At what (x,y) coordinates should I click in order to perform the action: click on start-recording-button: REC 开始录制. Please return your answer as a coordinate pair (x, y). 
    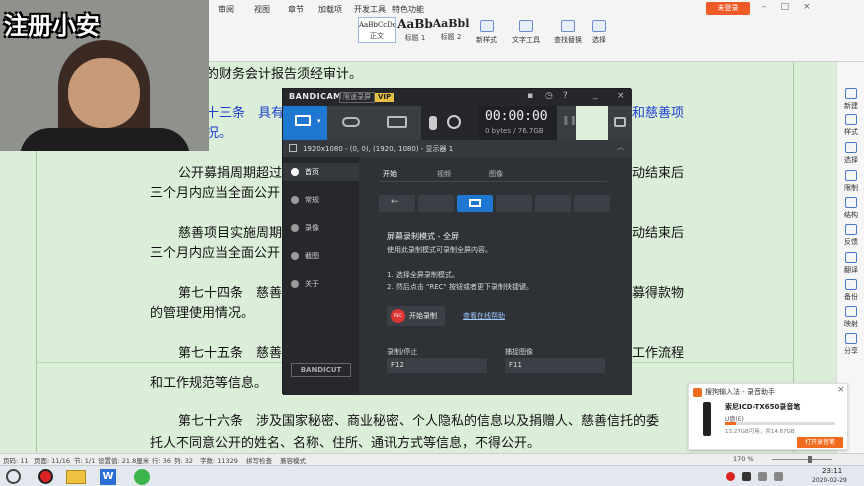
    Looking at the image, I should click on (416, 316).